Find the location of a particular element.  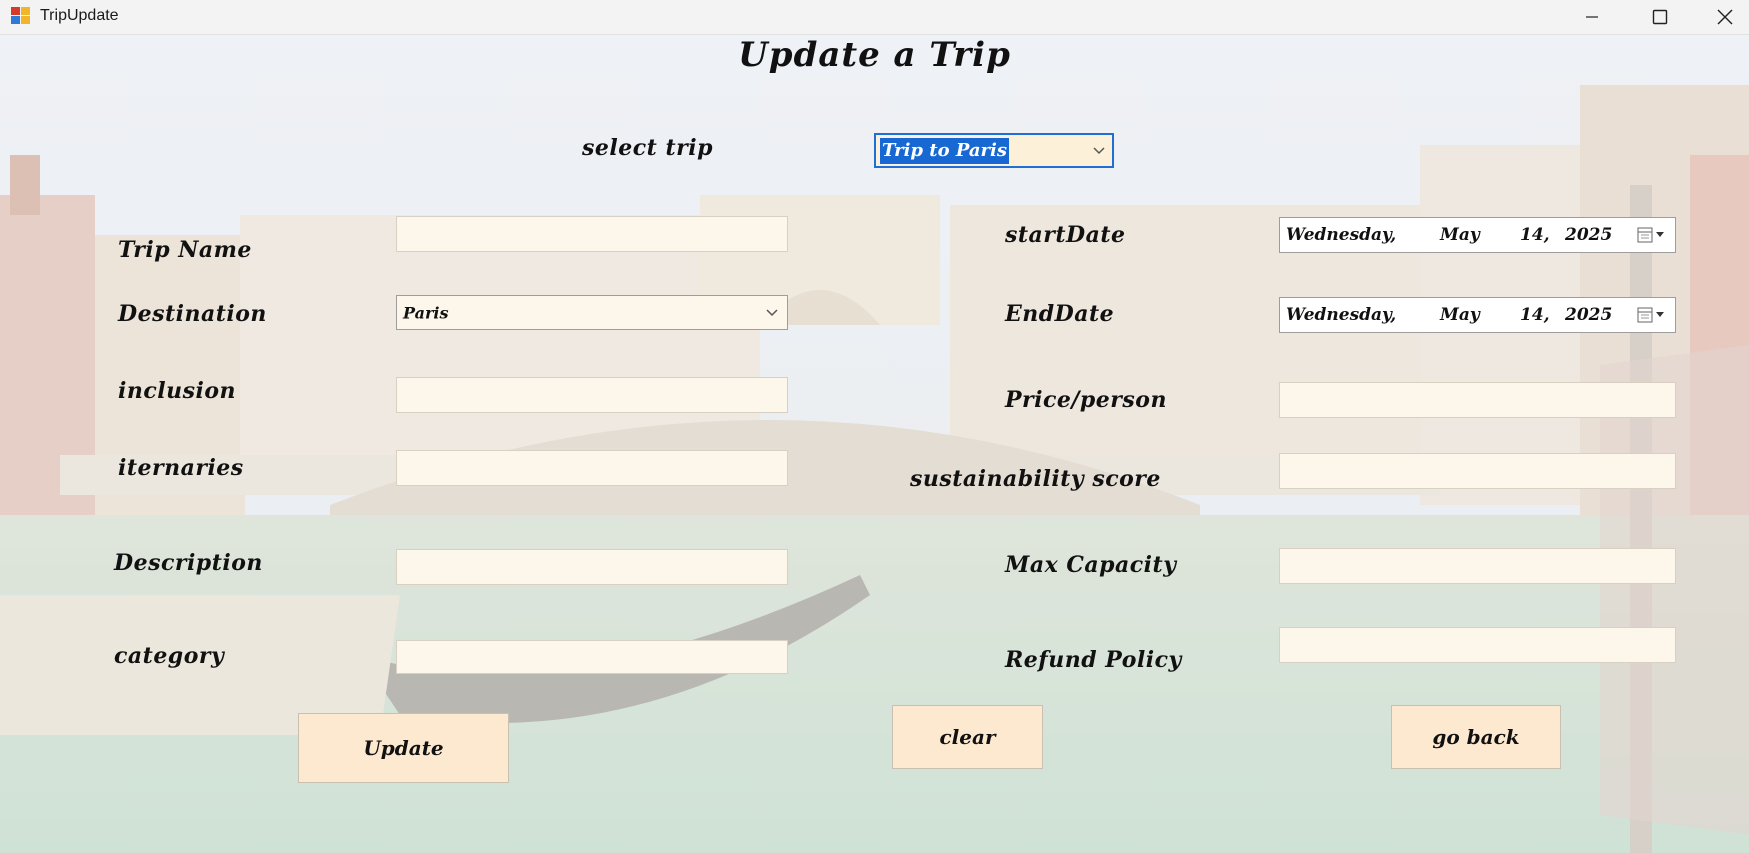

minimize-icon is located at coordinates (1592, 17).